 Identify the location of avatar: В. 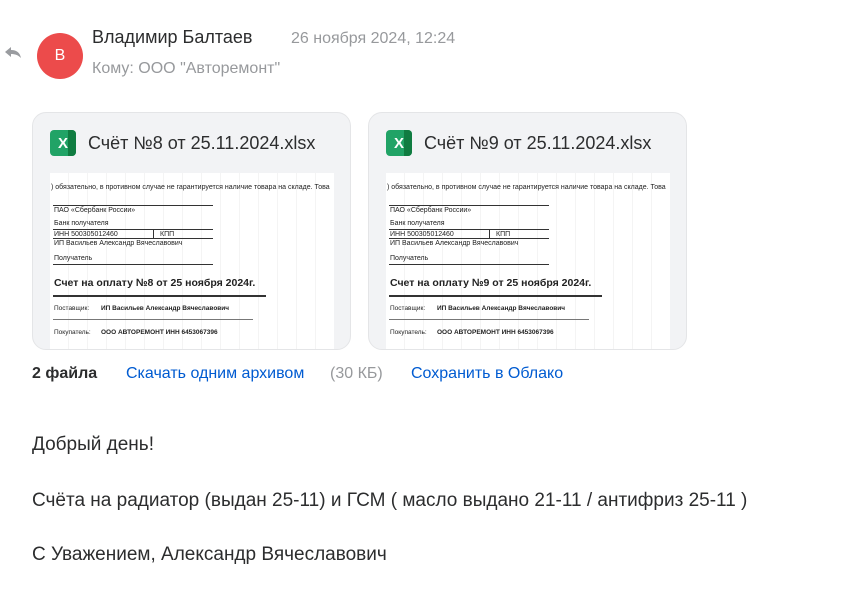
(60, 56).